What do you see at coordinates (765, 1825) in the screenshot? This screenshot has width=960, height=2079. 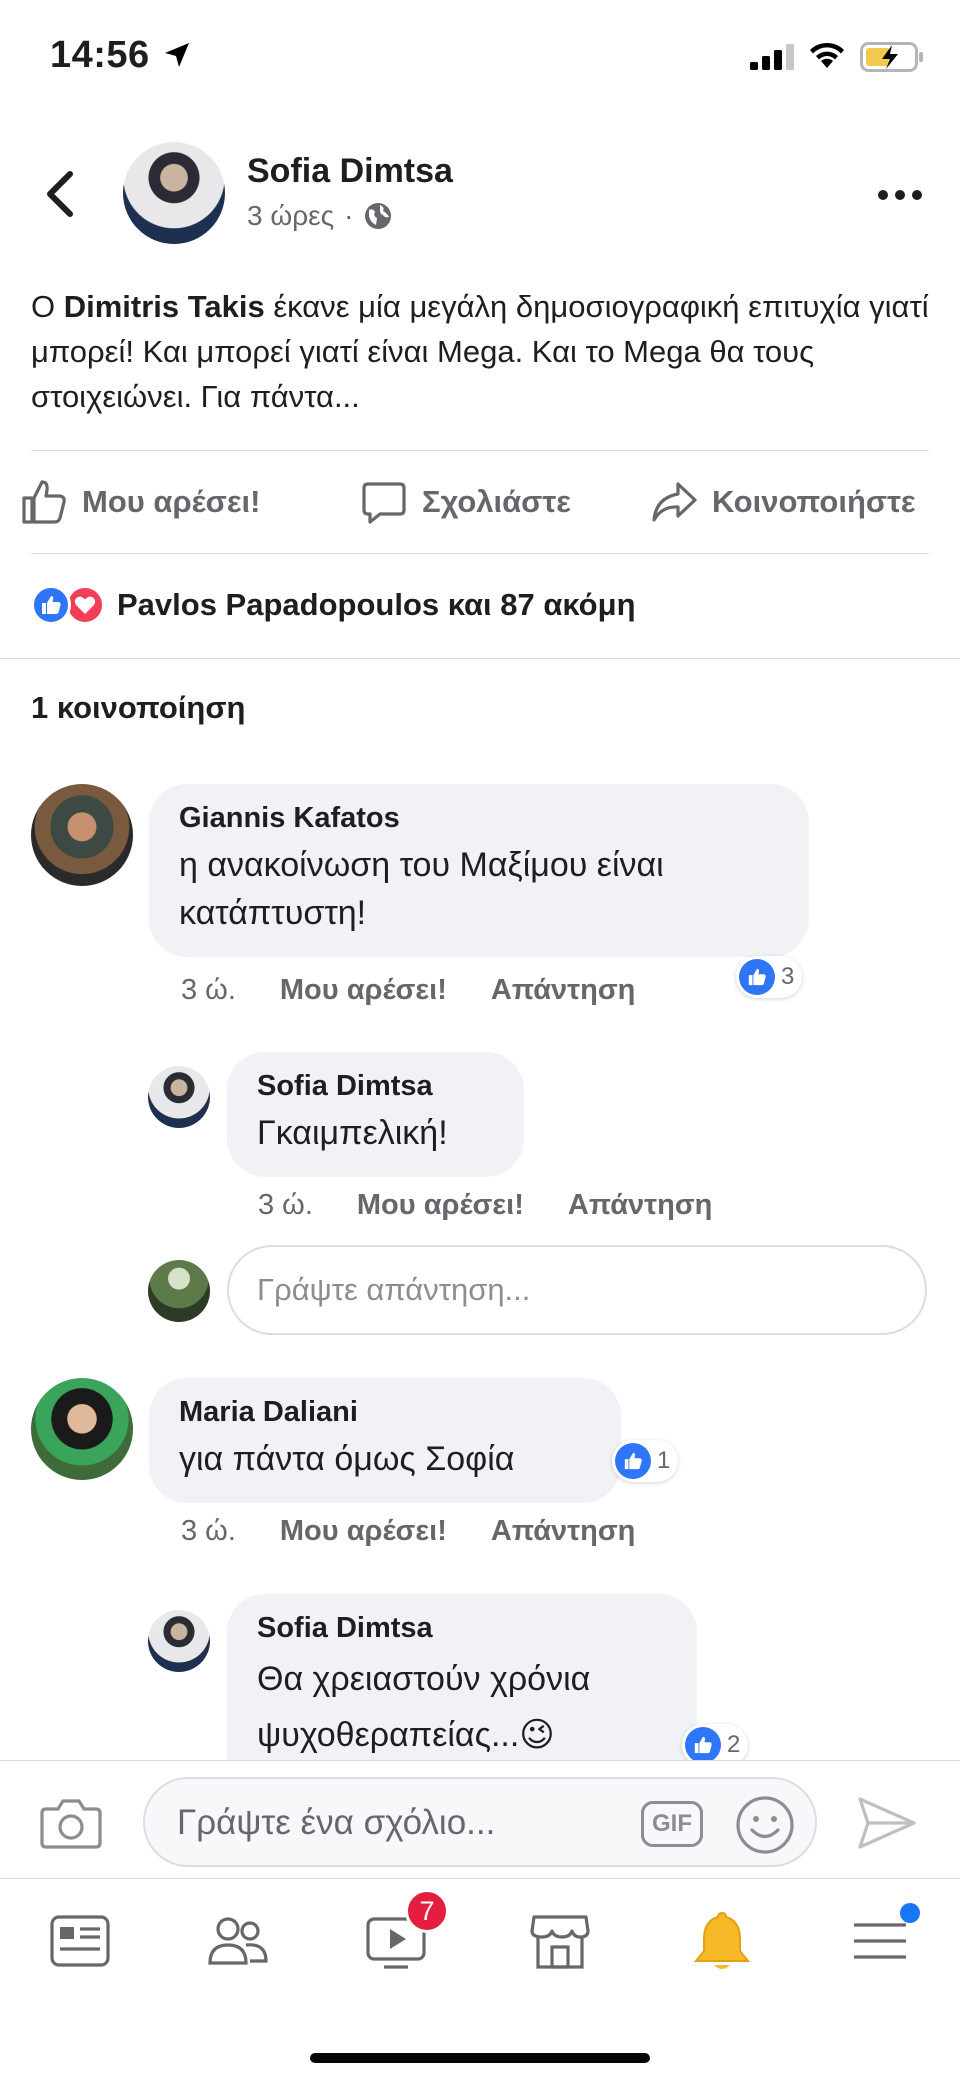 I see `emoji-icon` at bounding box center [765, 1825].